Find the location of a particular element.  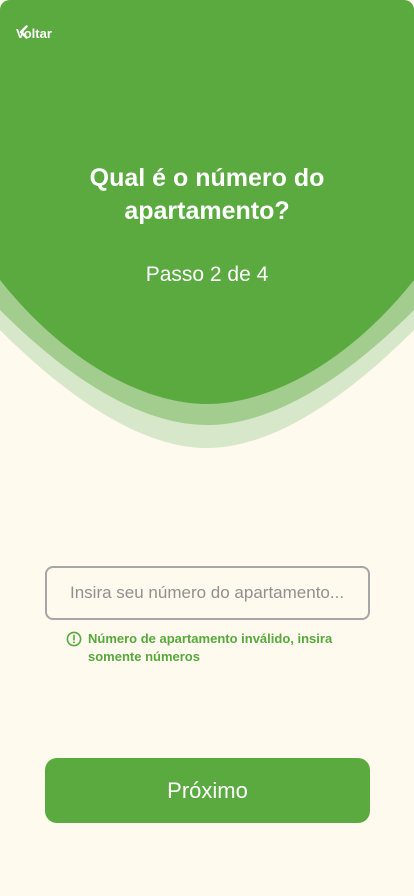

apartment-number-field is located at coordinates (207, 593).